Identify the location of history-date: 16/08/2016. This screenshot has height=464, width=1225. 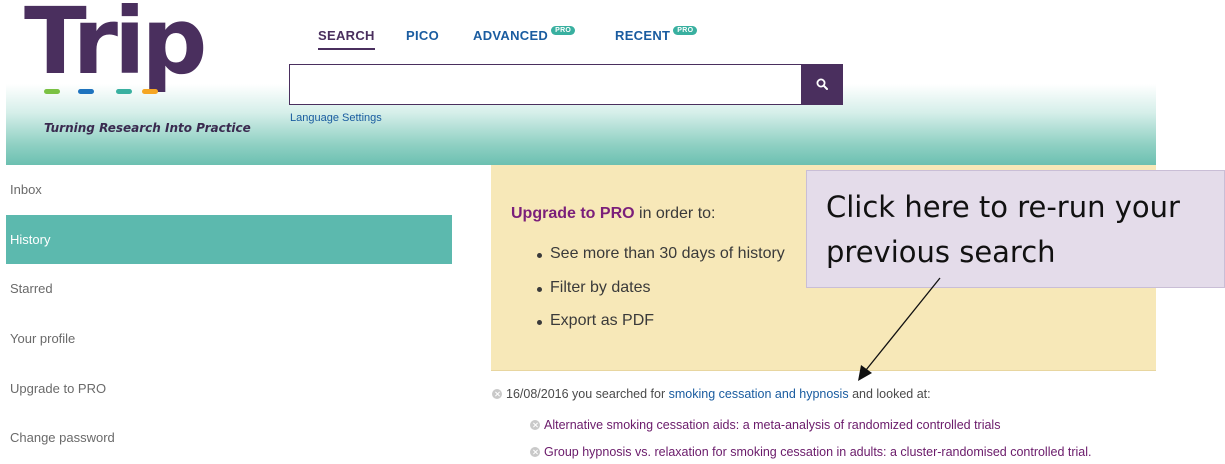
(537, 394).